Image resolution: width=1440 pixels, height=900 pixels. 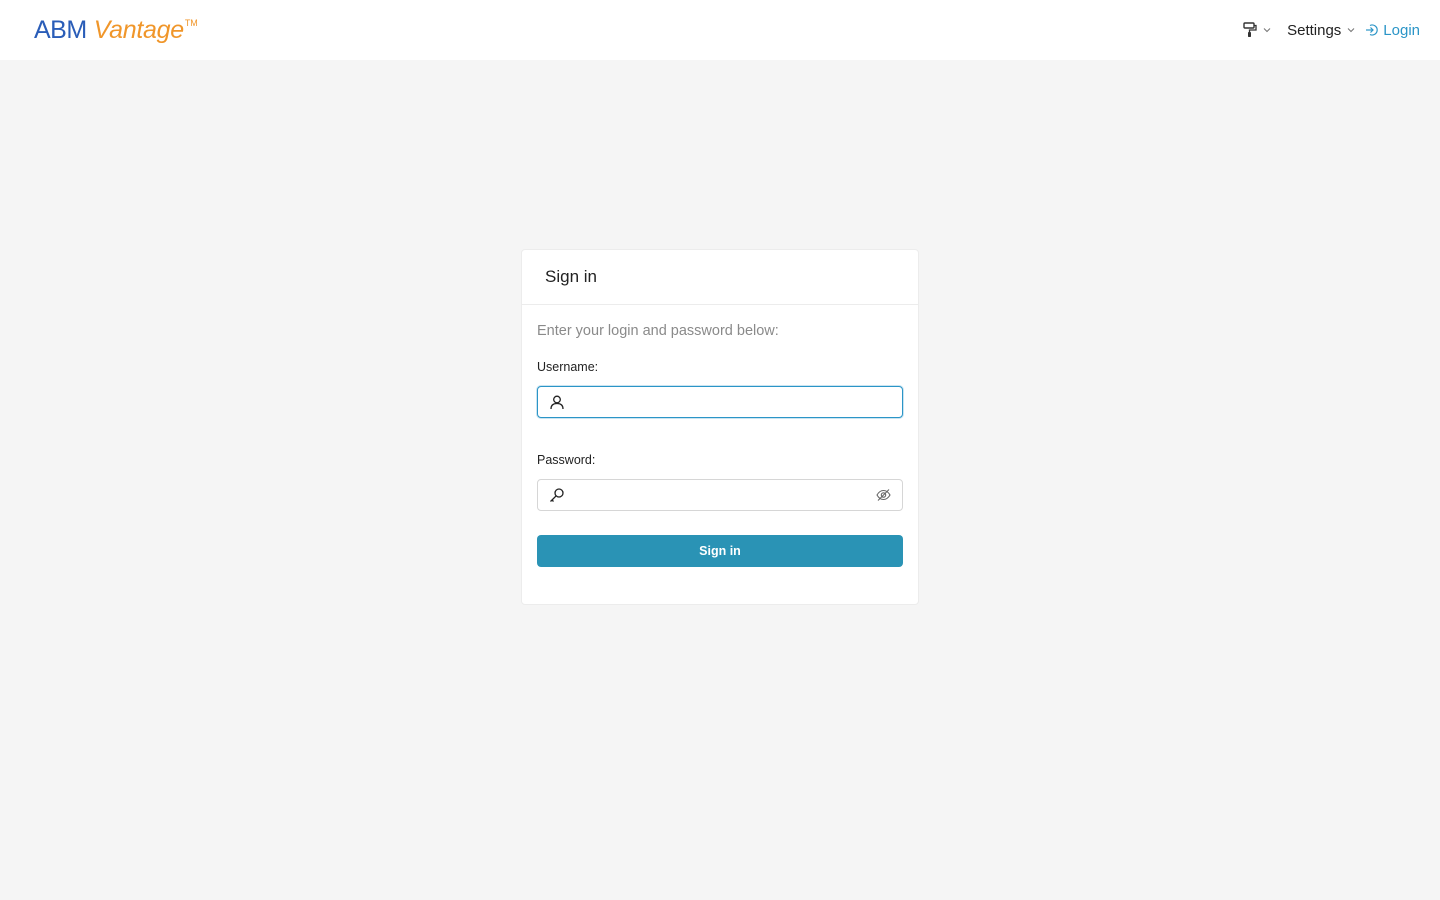 I want to click on login-link: Login, so click(x=1392, y=30).